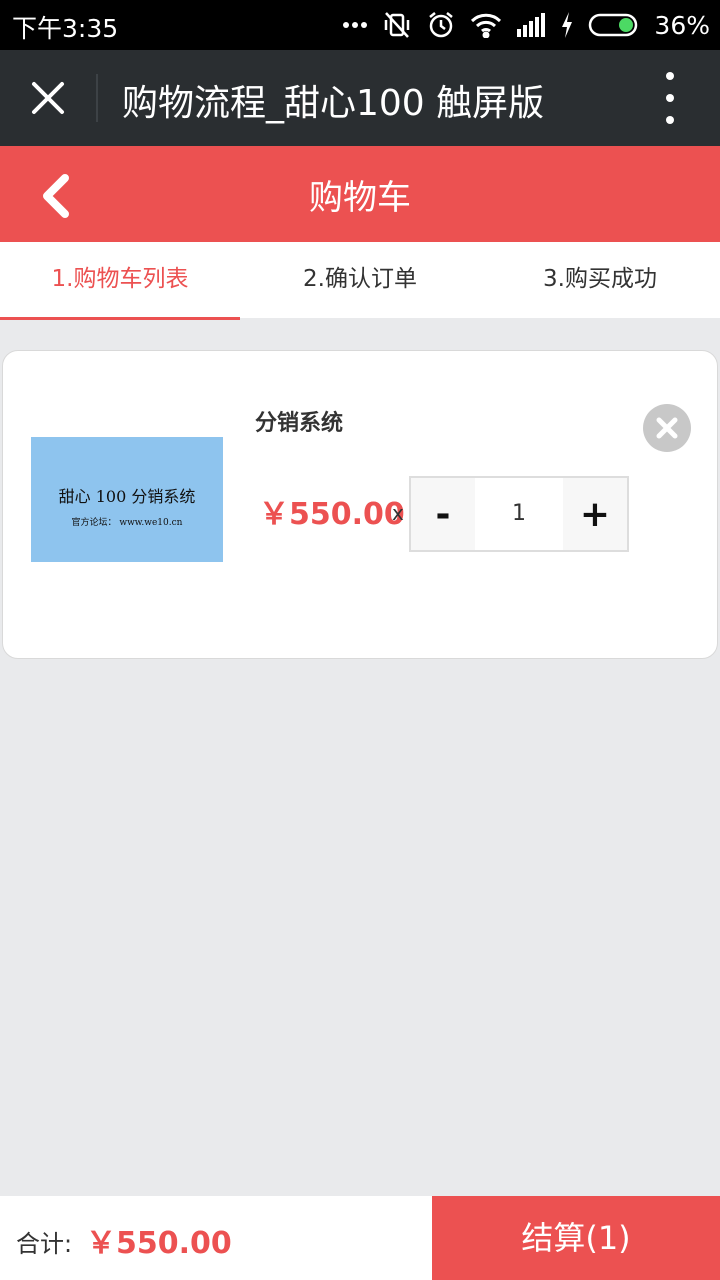  I want to click on browser-bar: 购物流程_甜心100 触屏版, so click(360, 98).